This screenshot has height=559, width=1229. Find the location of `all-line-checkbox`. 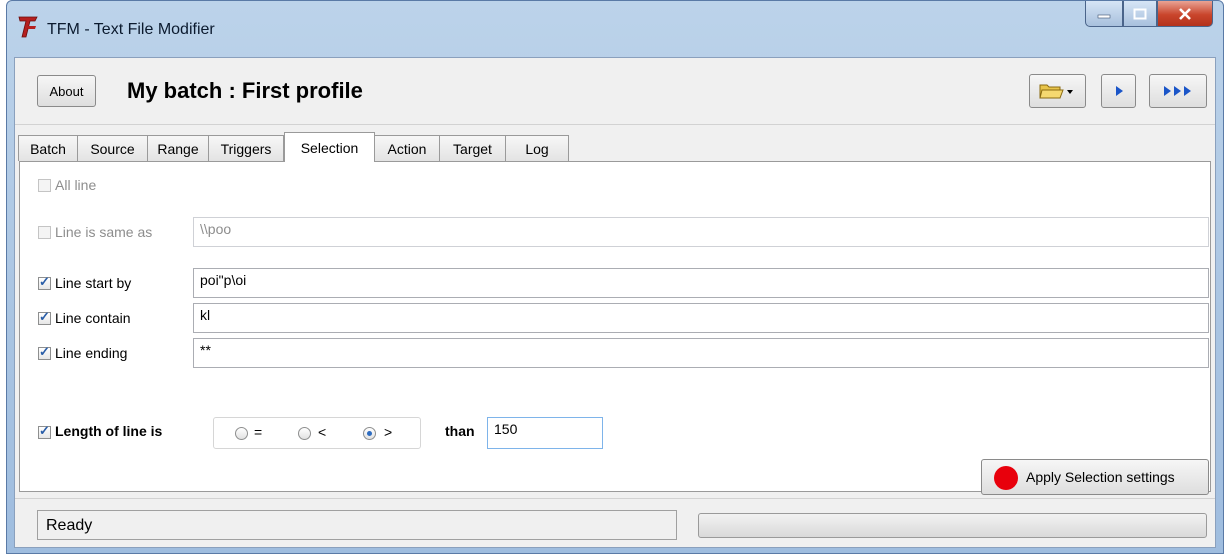

all-line-checkbox is located at coordinates (44, 185).